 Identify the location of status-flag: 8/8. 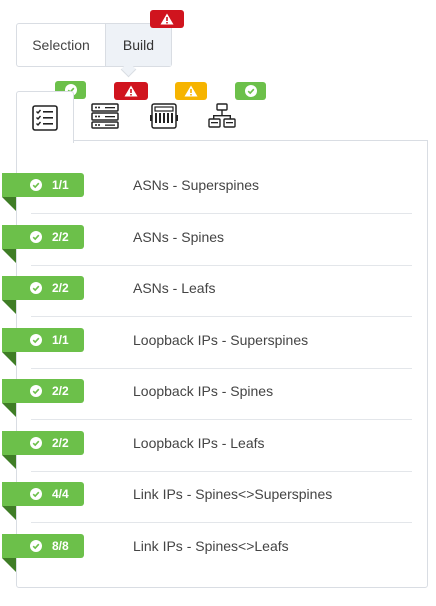
(43, 545).